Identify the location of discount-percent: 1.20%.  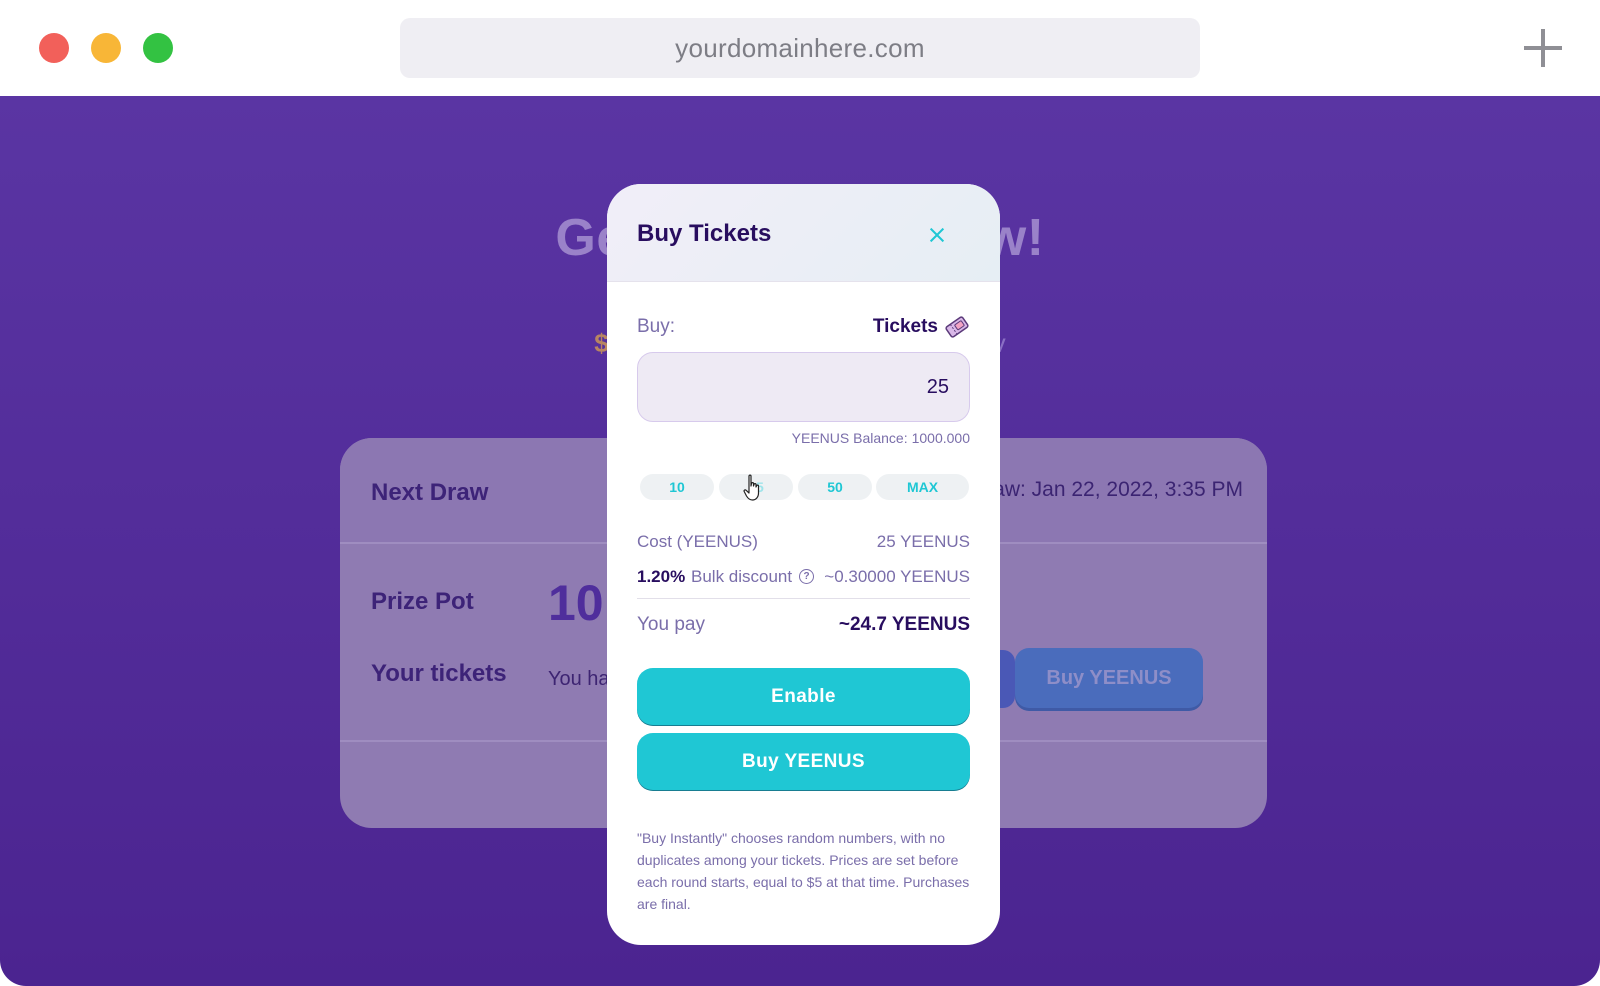
(661, 576).